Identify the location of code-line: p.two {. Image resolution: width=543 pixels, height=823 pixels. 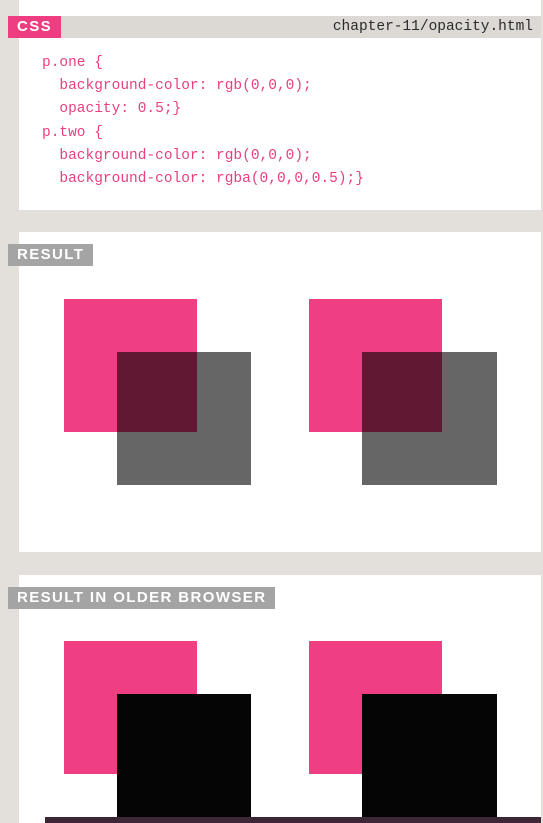
(72, 132).